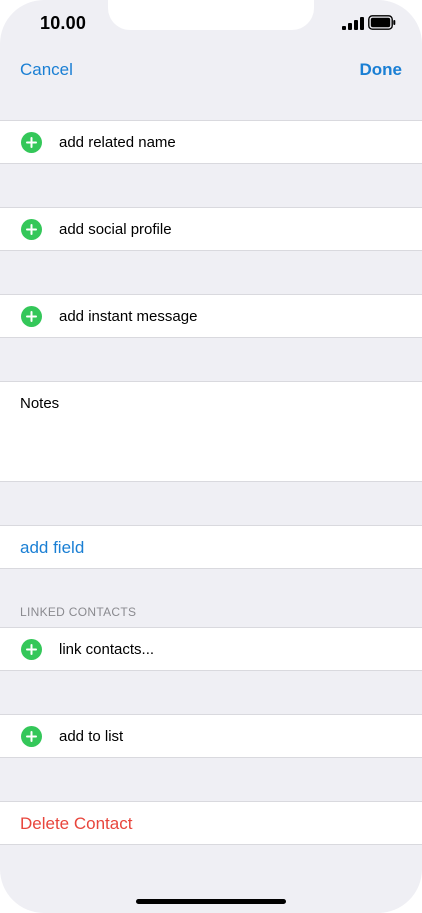 The image size is (422, 913). I want to click on add-related-name-label: add related name, so click(117, 142).